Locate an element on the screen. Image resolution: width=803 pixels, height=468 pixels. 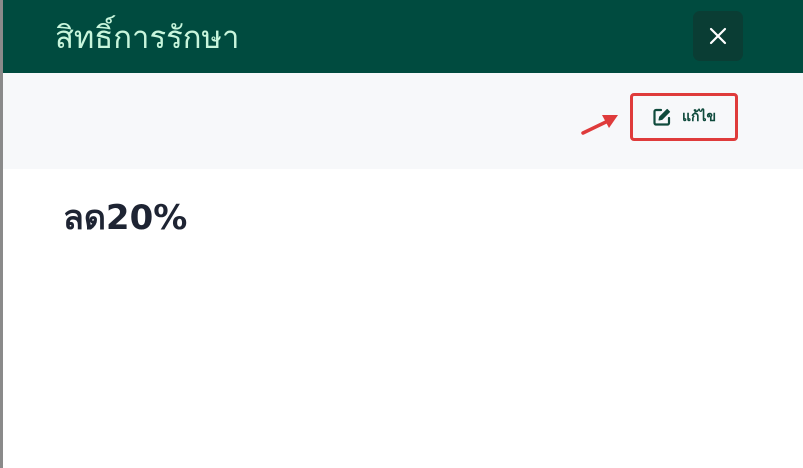
edit-button-label: แก้ไข is located at coordinates (699, 117).